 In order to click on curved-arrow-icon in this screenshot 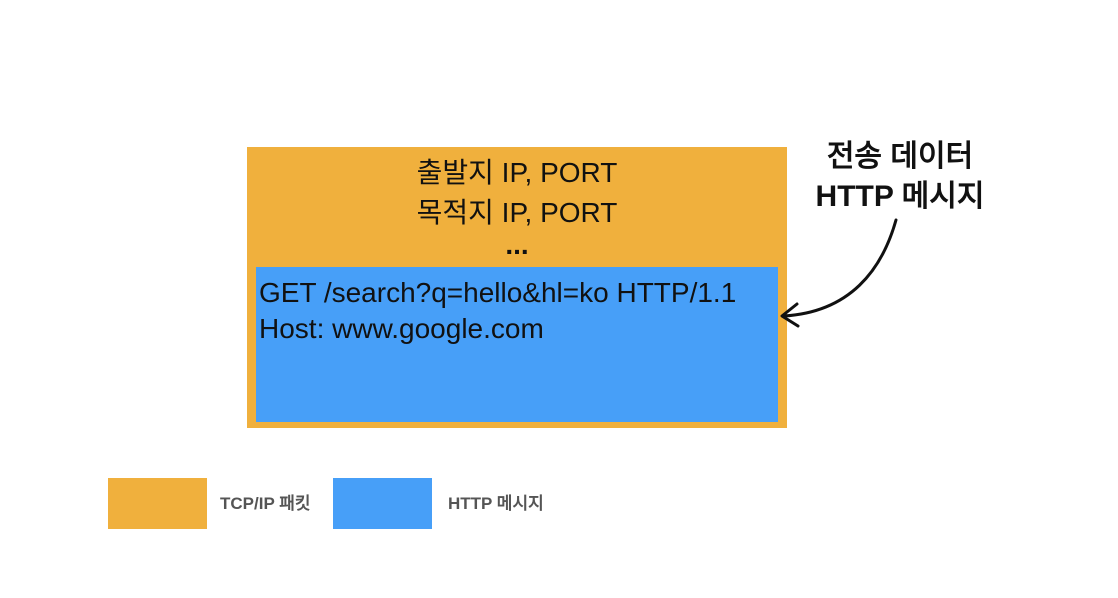, I will do `click(839, 273)`.